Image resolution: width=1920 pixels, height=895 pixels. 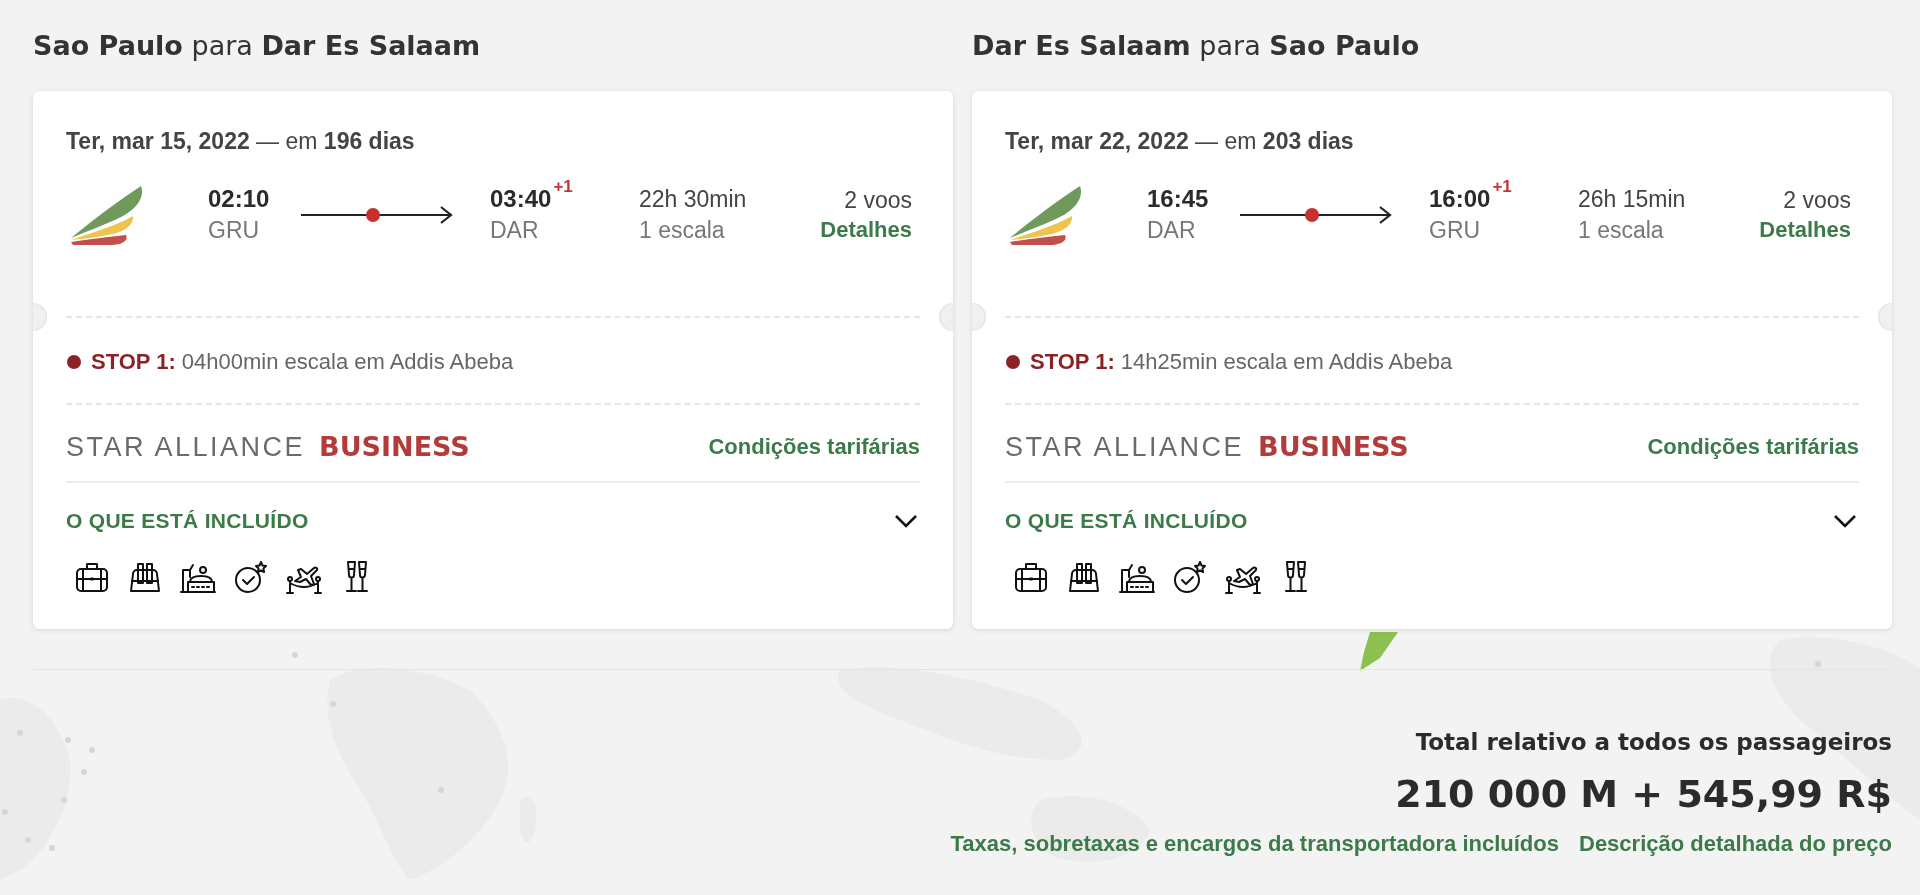 I want to click on departure-time: 16:45, so click(x=1178, y=199).